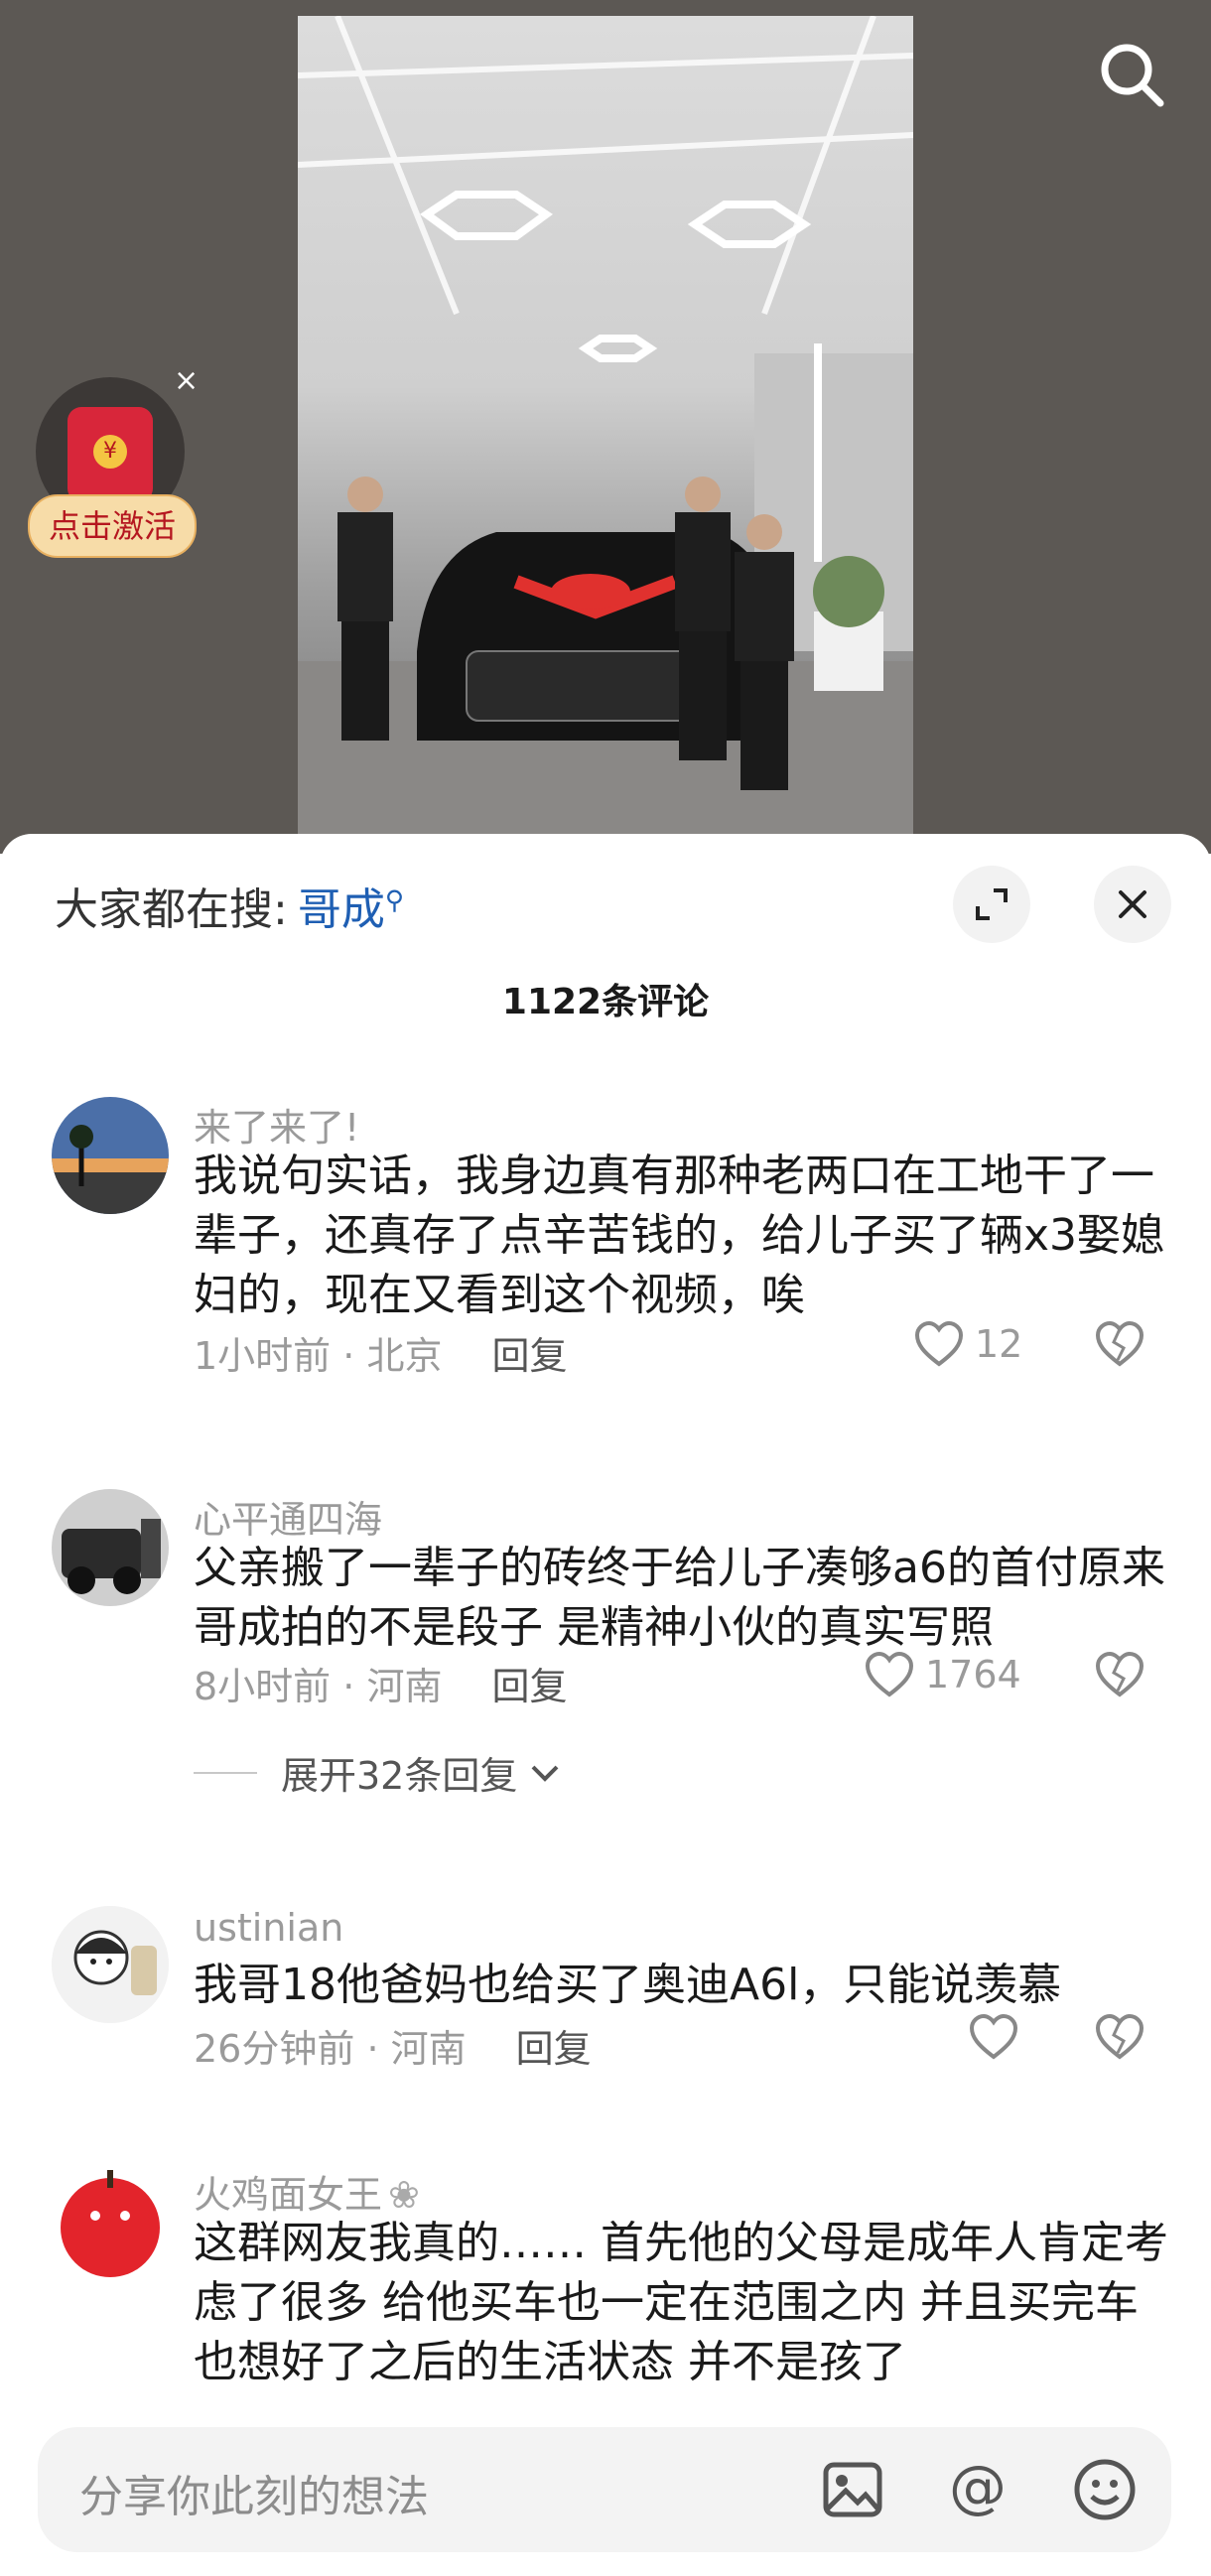  Describe the element at coordinates (1105, 2489) in the screenshot. I see `emoji-icon` at that location.